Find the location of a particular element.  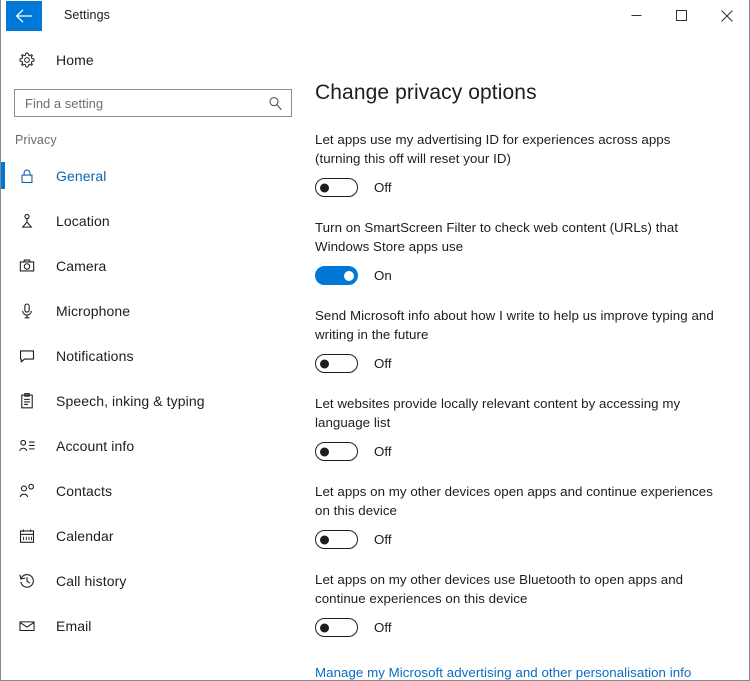

setting-toggle-row: On is located at coordinates (520, 275).